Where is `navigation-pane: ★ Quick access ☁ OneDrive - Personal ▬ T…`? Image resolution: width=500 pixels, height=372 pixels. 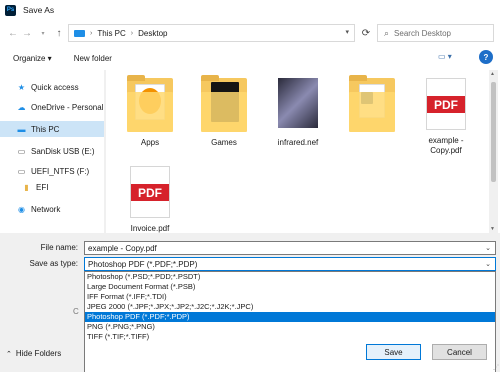
navigation-pane: ★ Quick access ☁ OneDrive - Personal ▬ T… is located at coordinates (53, 151).